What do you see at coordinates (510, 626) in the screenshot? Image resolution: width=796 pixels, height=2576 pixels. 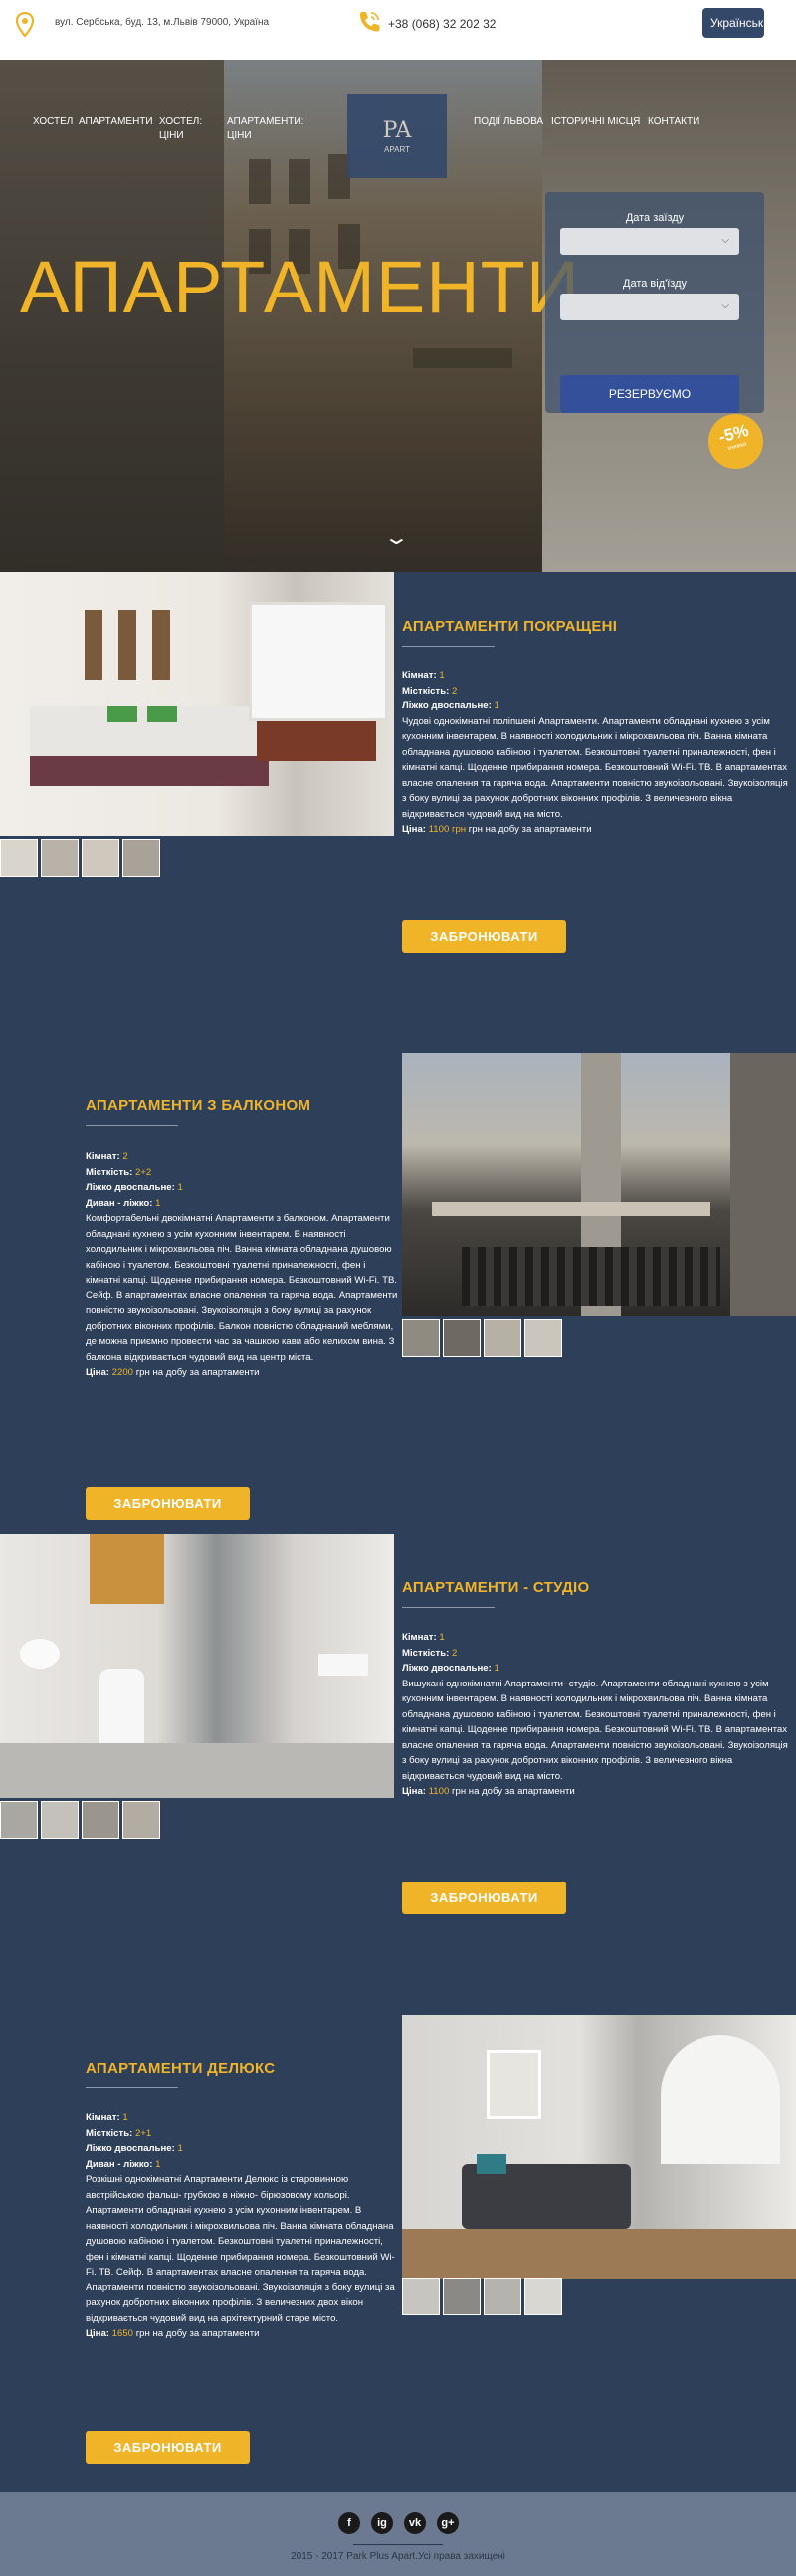 I see `room-title: АПАРТАМЕНТИ ПОКРАЩЕНІ` at bounding box center [510, 626].